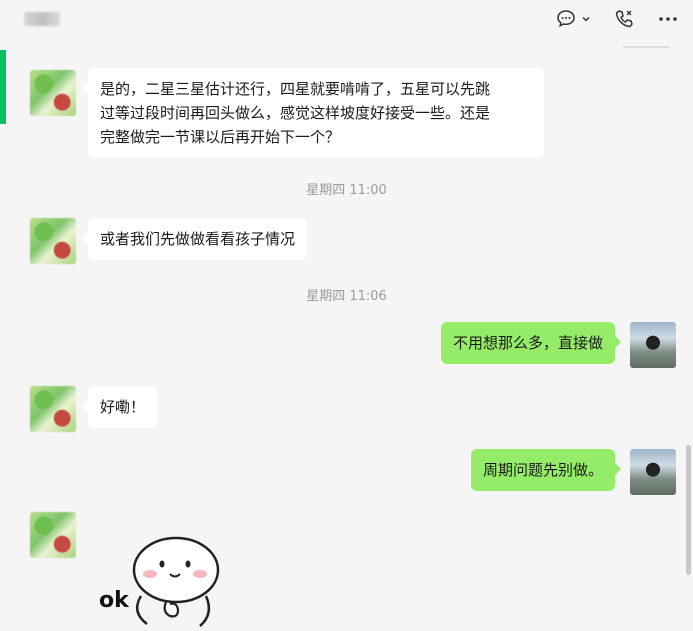 The width and height of the screenshot is (693, 631). Describe the element at coordinates (668, 19) in the screenshot. I see `more-icon` at that location.